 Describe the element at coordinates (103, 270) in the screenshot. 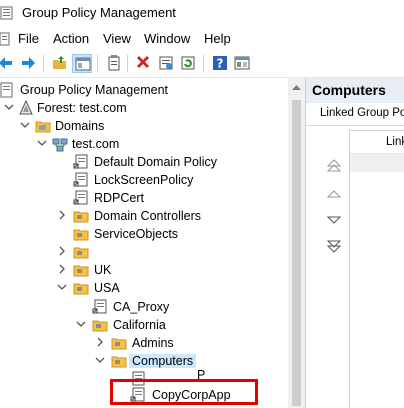

I see `tree-label-uk: UK` at that location.